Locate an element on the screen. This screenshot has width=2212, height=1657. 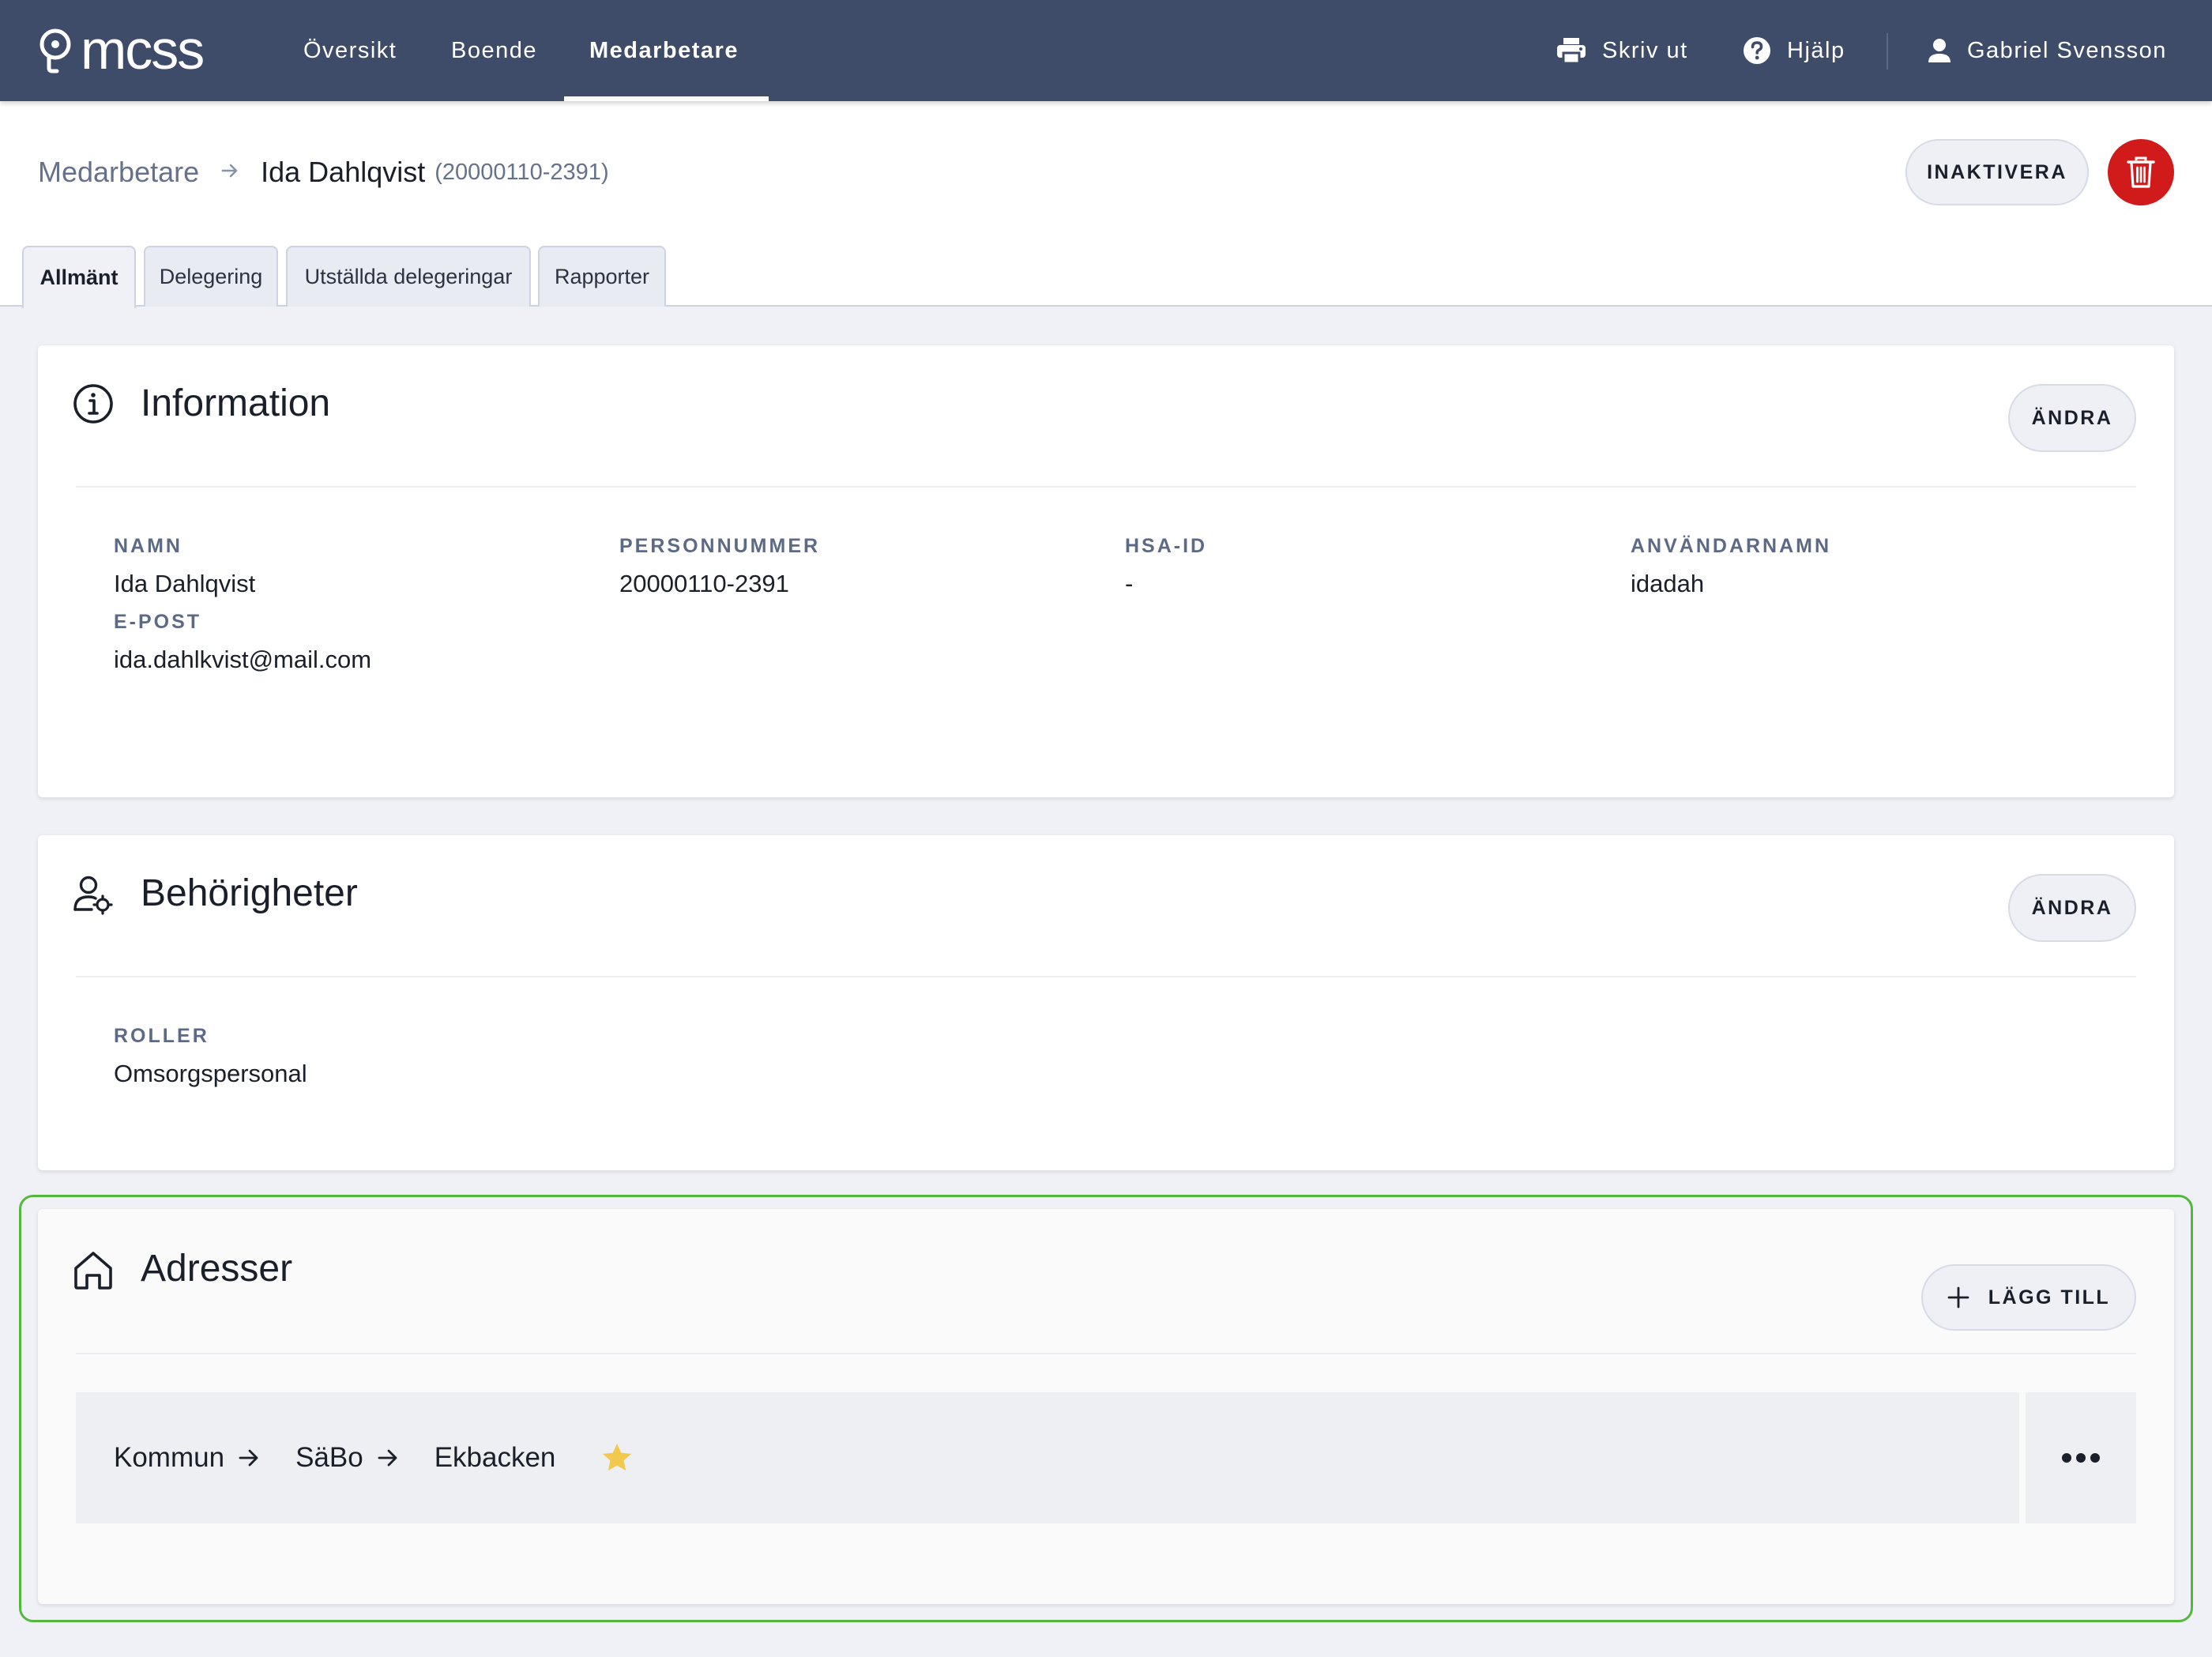
nav-boende: Boende is located at coordinates (494, 50).